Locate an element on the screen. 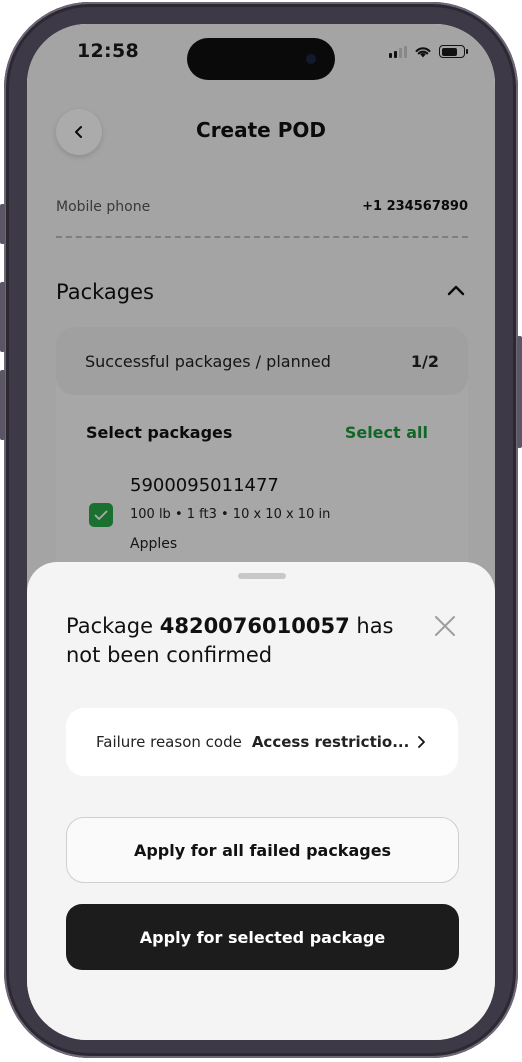 Image resolution: width=522 pixels, height=1062 pixels. failure-reason-label: Failure reason code is located at coordinates (169, 742).